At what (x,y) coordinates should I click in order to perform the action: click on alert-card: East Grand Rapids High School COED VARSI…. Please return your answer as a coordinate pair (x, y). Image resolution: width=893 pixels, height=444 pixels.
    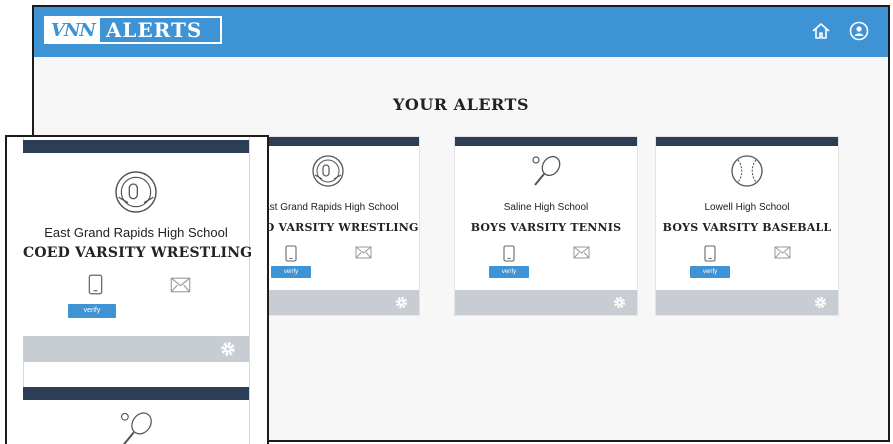
    Looking at the image, I should click on (138, 251).